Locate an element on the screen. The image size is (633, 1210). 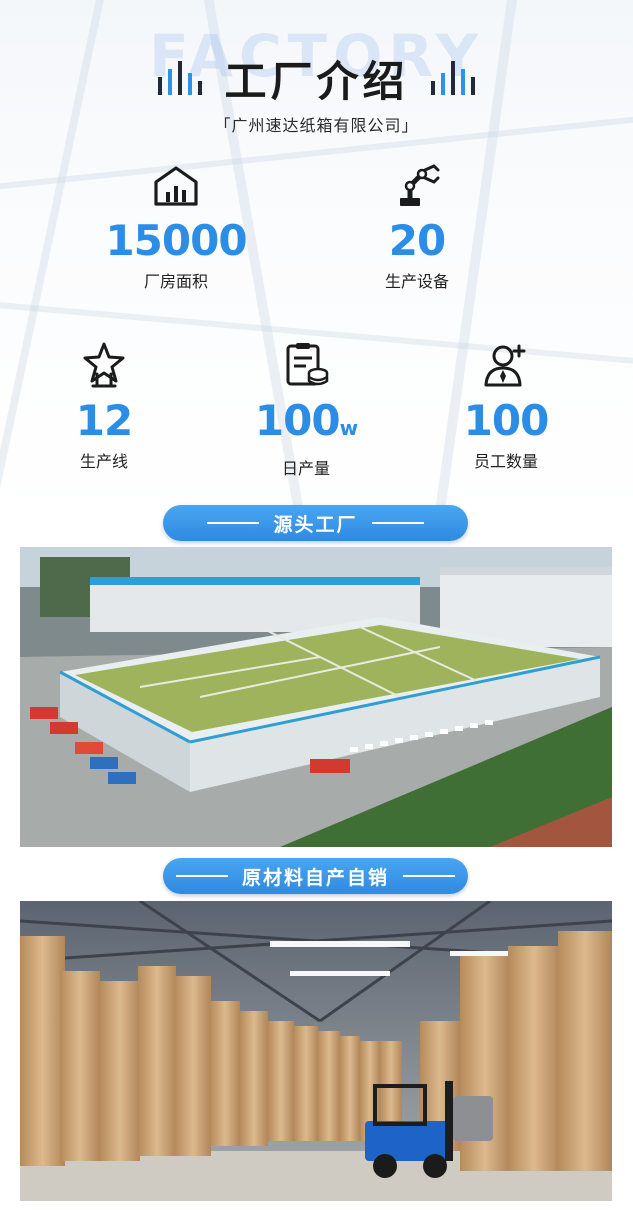
stat-production-lines: 12 生产线 is located at coordinates (104, 406).